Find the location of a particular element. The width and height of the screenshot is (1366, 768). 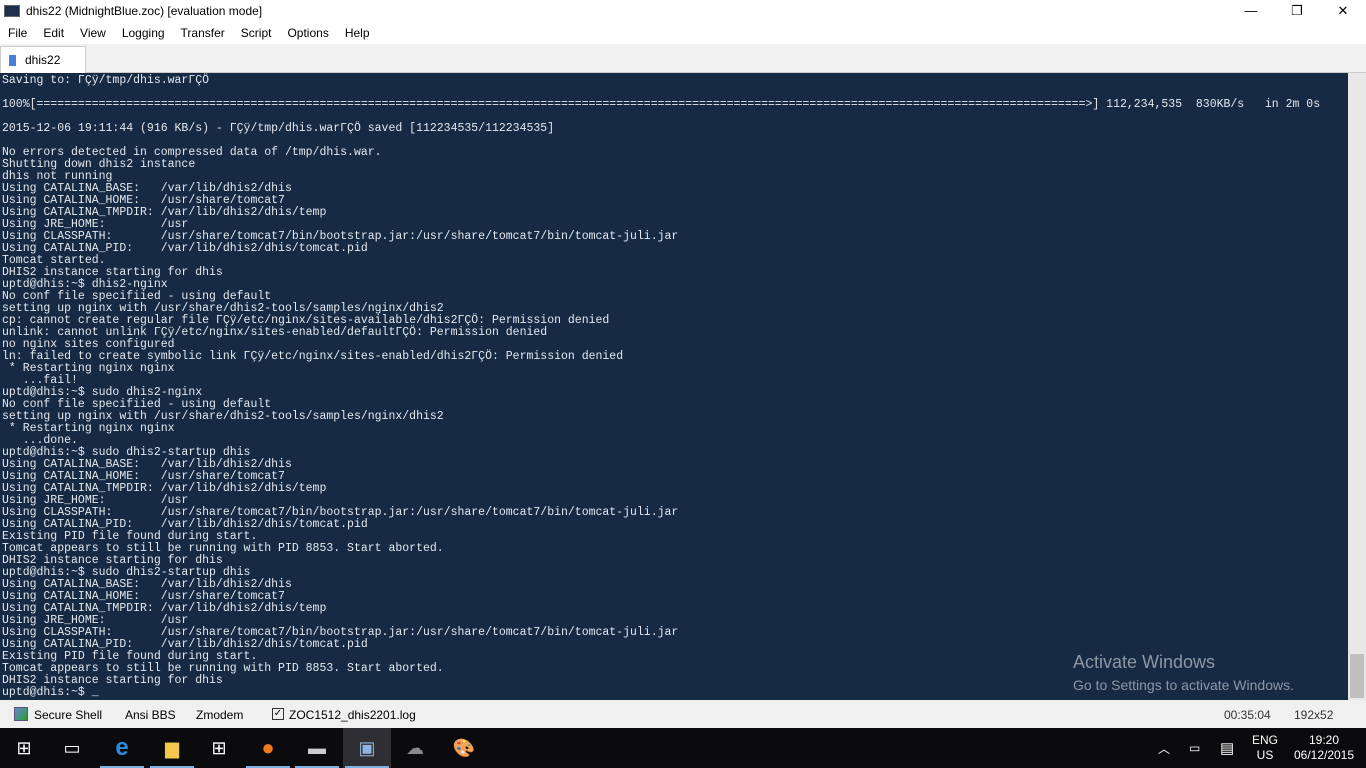

zoc-terminal-icon: ▣ is located at coordinates (367, 748).